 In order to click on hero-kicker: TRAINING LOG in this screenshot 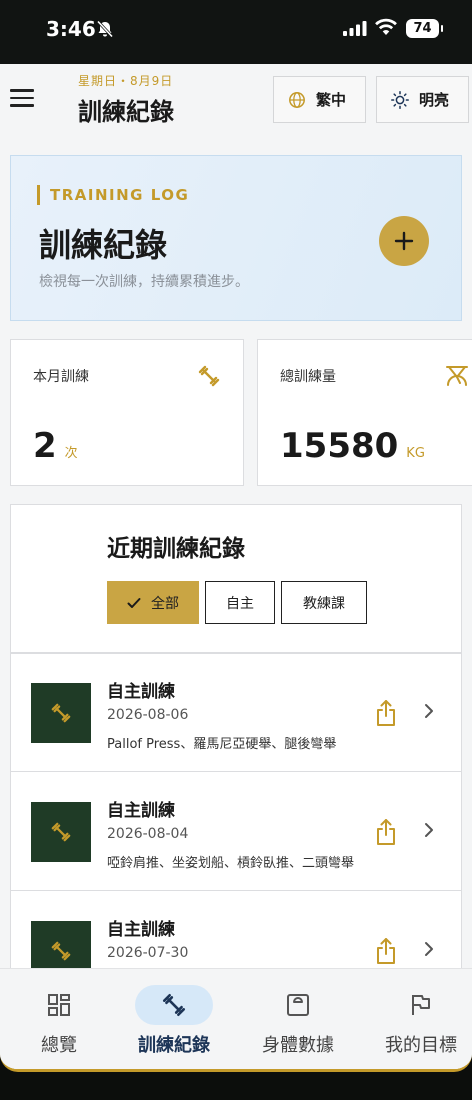, I will do `click(113, 195)`.